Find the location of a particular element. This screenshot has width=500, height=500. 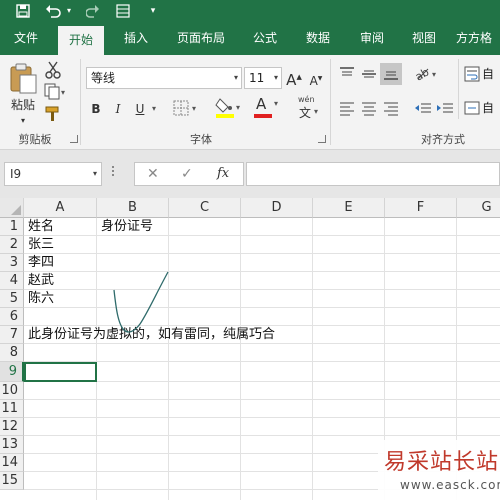

row-header-3: 3 is located at coordinates (12, 263).